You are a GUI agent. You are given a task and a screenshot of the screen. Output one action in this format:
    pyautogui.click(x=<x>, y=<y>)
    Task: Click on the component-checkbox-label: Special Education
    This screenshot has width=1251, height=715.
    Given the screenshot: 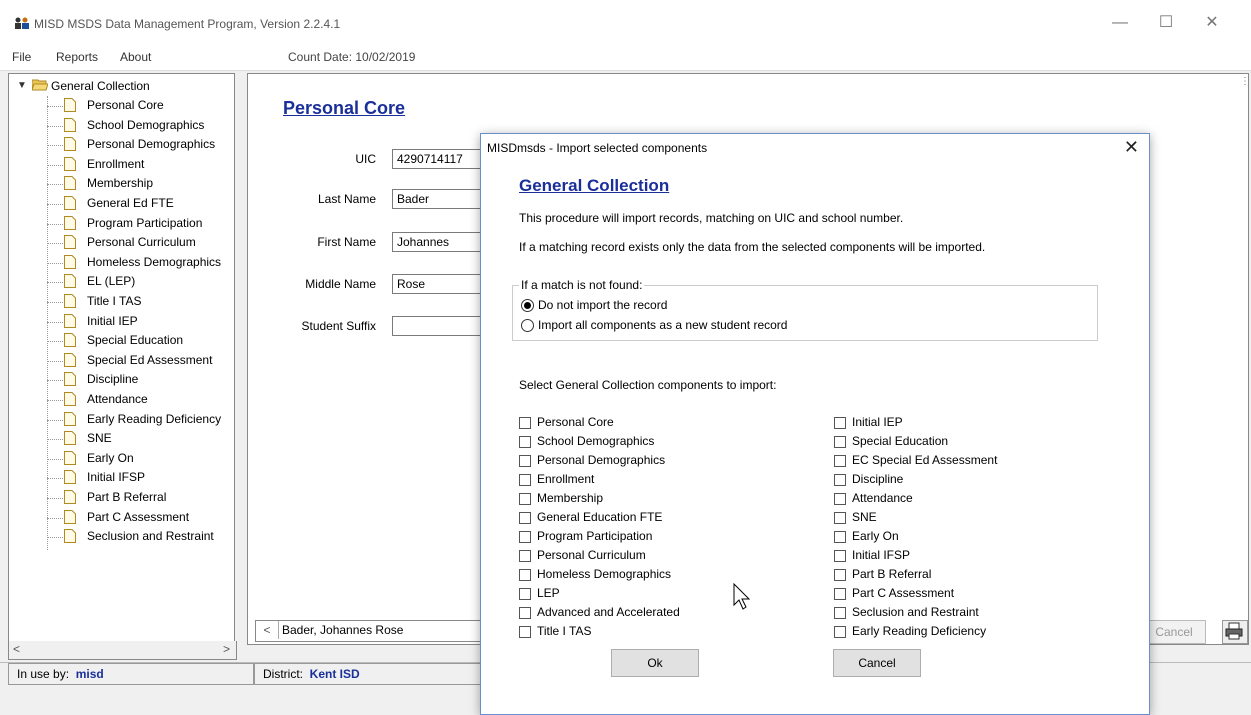 What is the action you would take?
    pyautogui.click(x=900, y=441)
    